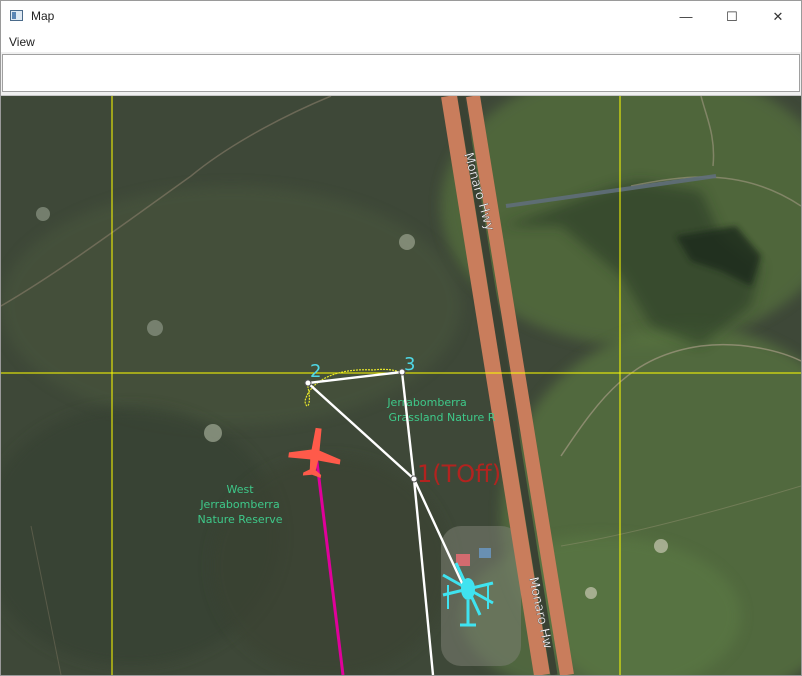 This screenshot has width=802, height=676. I want to click on title-bar: Map — ☐ ✕, so click(401, 16).